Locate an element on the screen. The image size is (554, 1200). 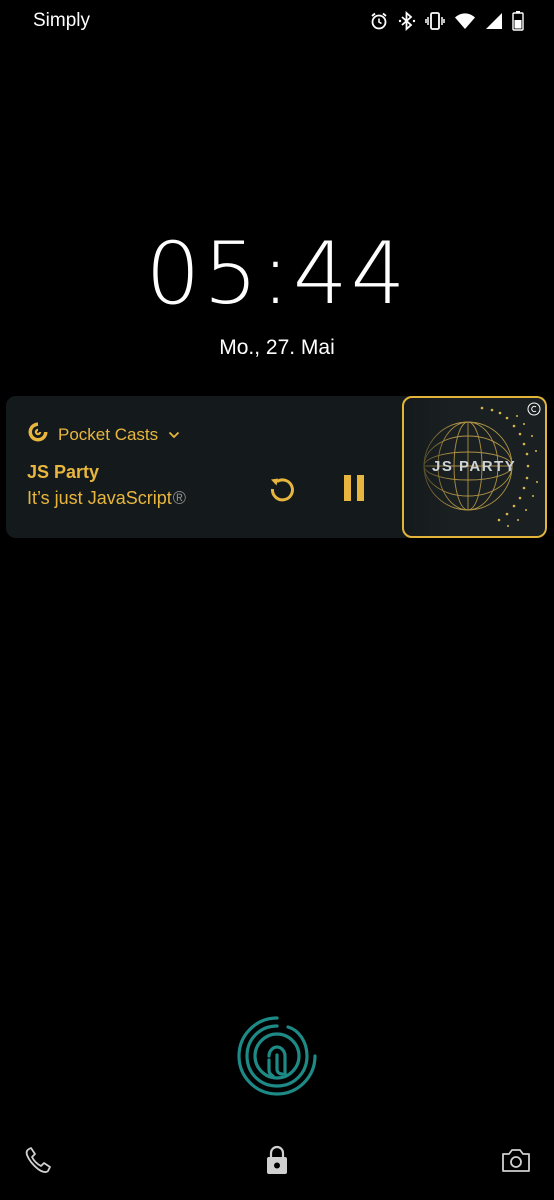
vibrate-icon is located at coordinates (435, 21).